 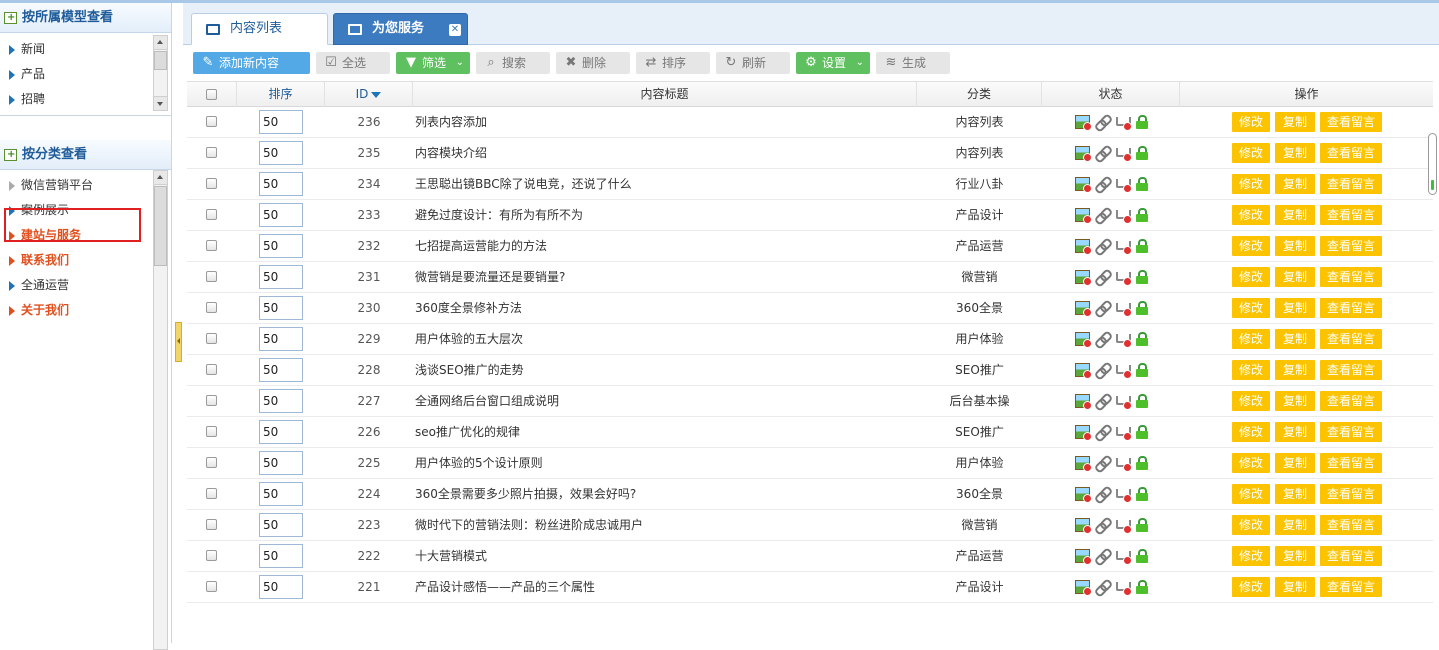 I want to click on row-title: 避免过度设计：有所为有所不为, so click(x=665, y=215).